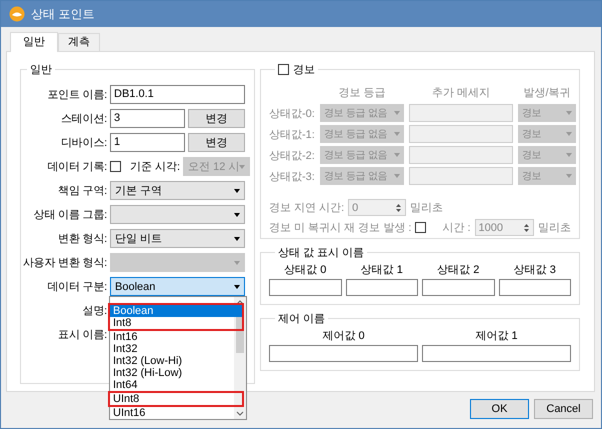 This screenshot has width=602, height=429. I want to click on field-label: 상태값 1, so click(381, 270).